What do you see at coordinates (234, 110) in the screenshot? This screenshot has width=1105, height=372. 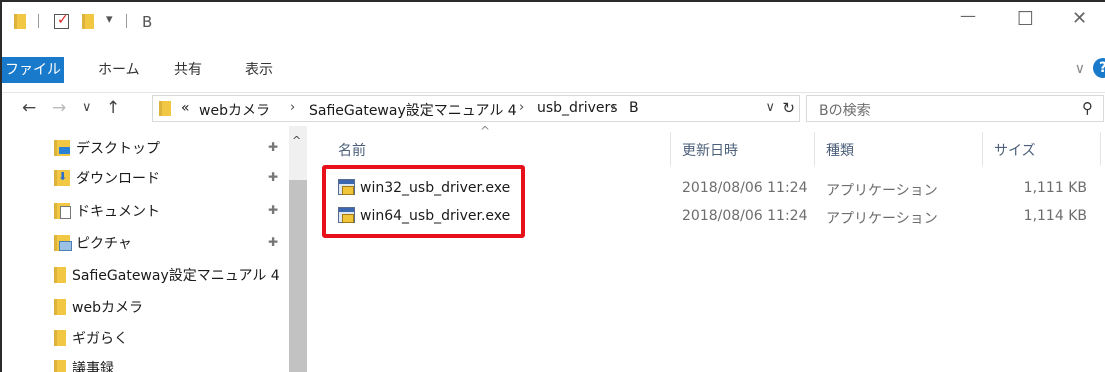 I see `breadcrumb-webcamera: webカメラ` at bounding box center [234, 110].